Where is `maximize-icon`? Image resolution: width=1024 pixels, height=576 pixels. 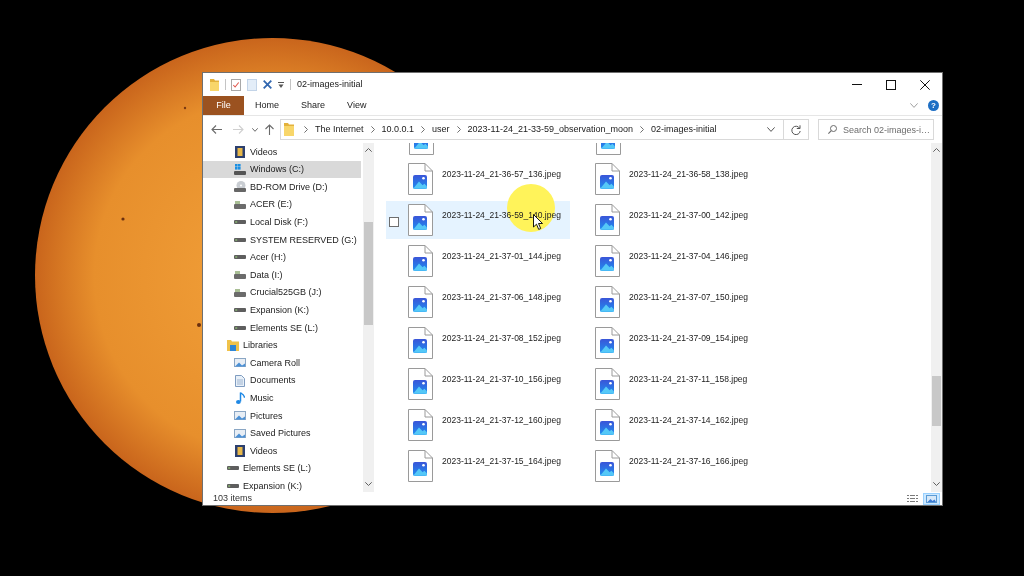
maximize-icon is located at coordinates (891, 84).